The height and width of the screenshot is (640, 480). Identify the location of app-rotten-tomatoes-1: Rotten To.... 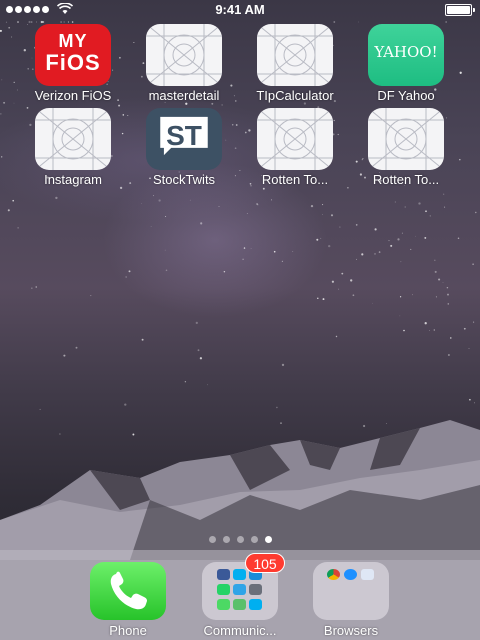
(295, 147).